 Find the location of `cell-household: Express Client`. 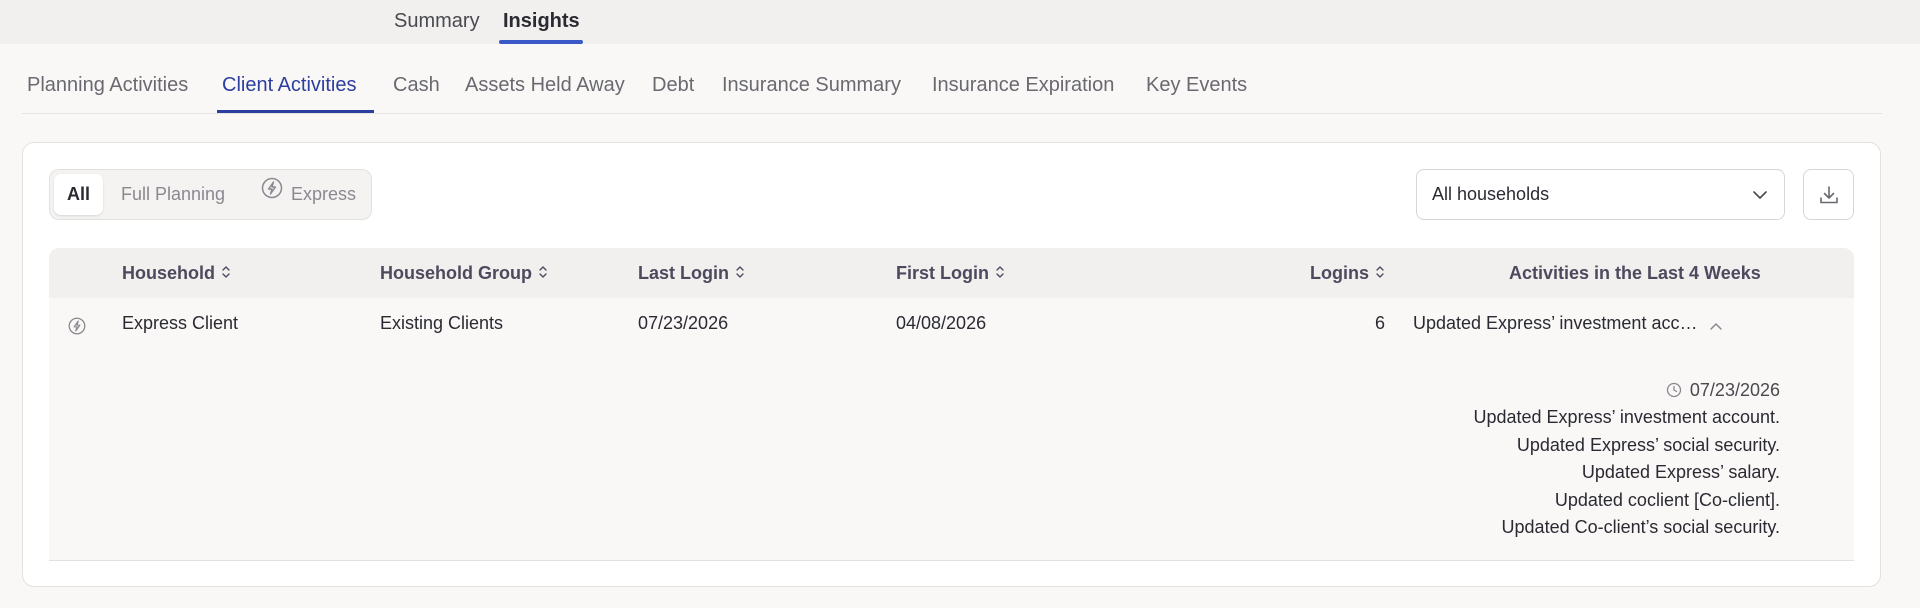

cell-household: Express Client is located at coordinates (180, 323).